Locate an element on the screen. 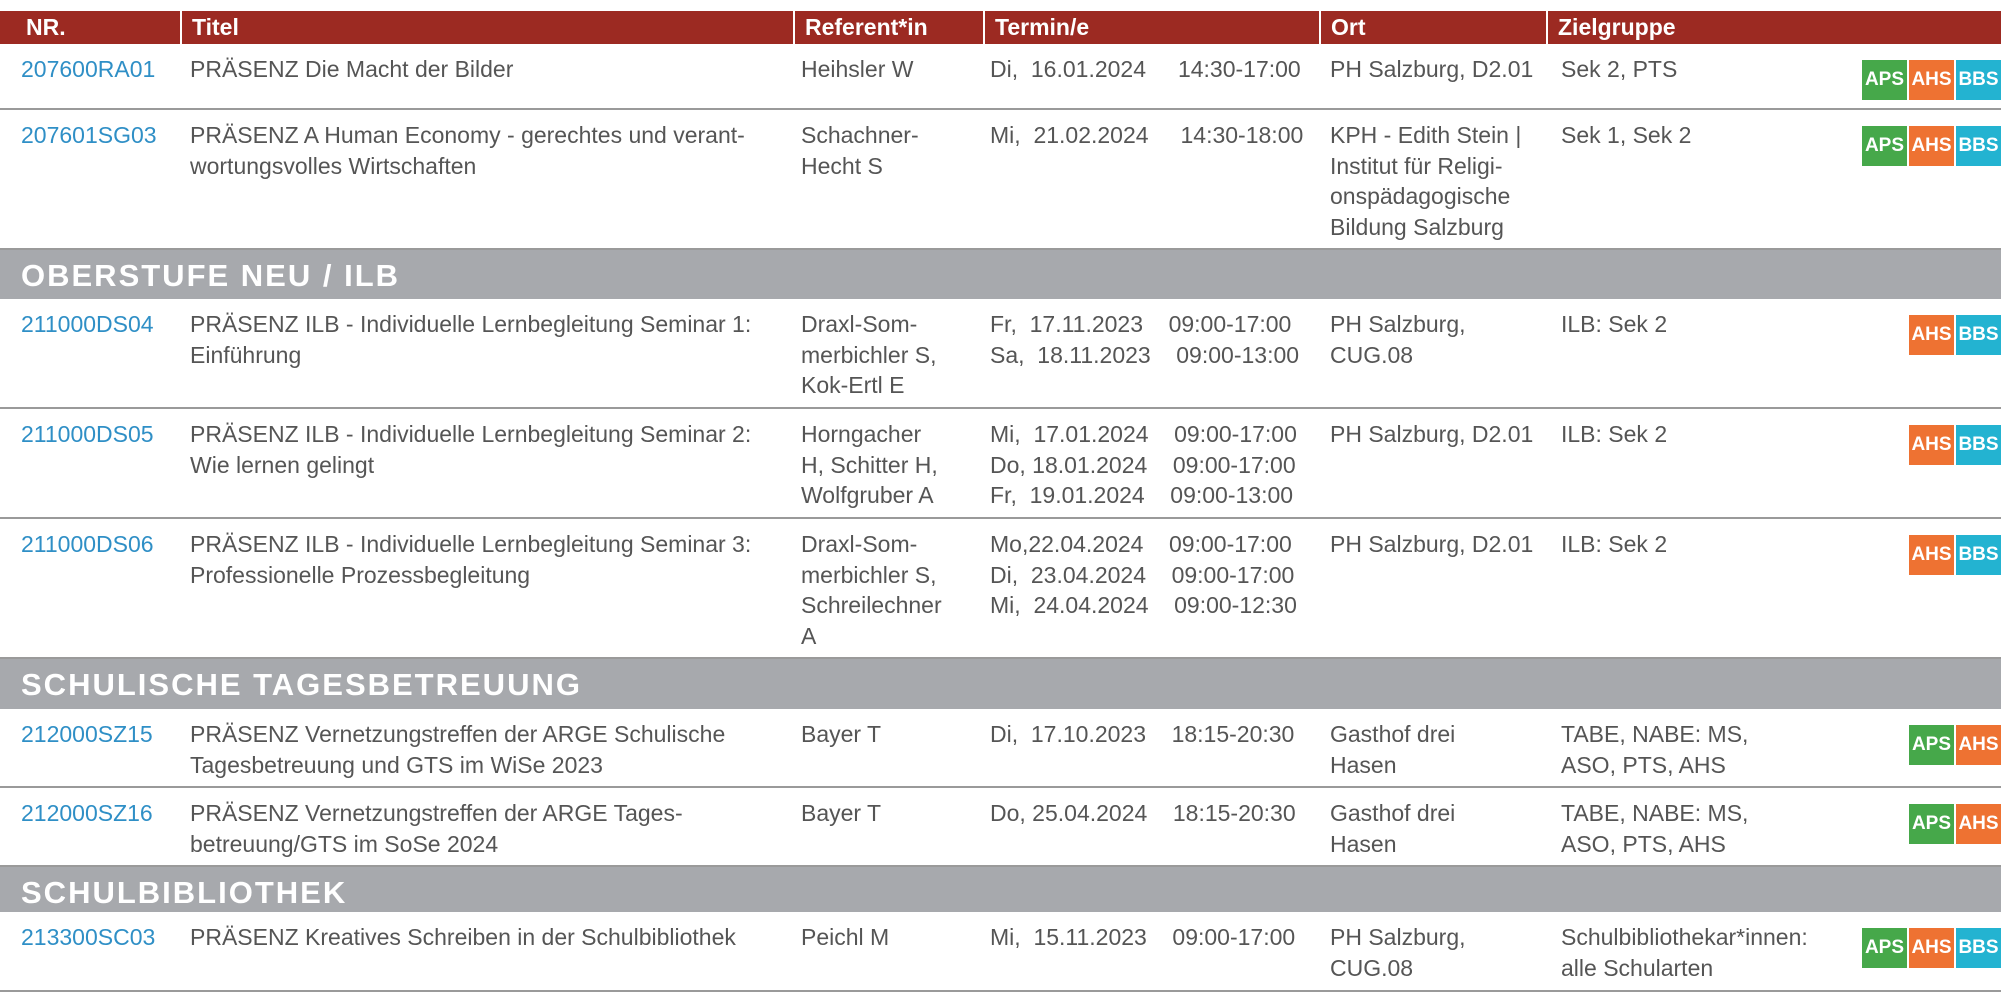 This screenshot has height=992, width=2001. course-number-link: 212000SZ15 is located at coordinates (87, 734).